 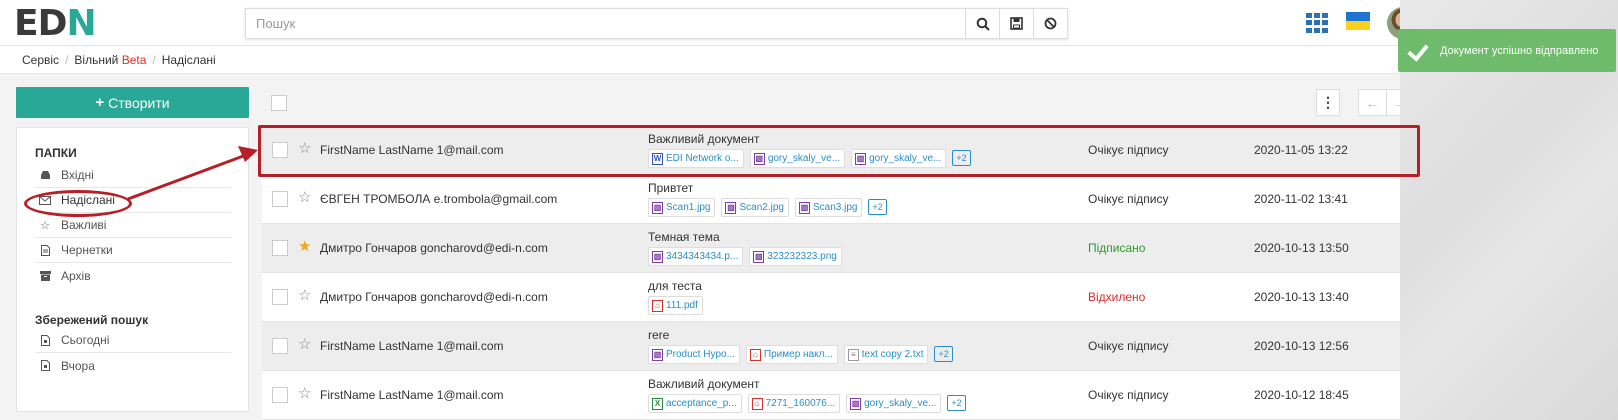 I want to click on attachment-chip: ▧ Scan1.jpg, so click(x=682, y=207).